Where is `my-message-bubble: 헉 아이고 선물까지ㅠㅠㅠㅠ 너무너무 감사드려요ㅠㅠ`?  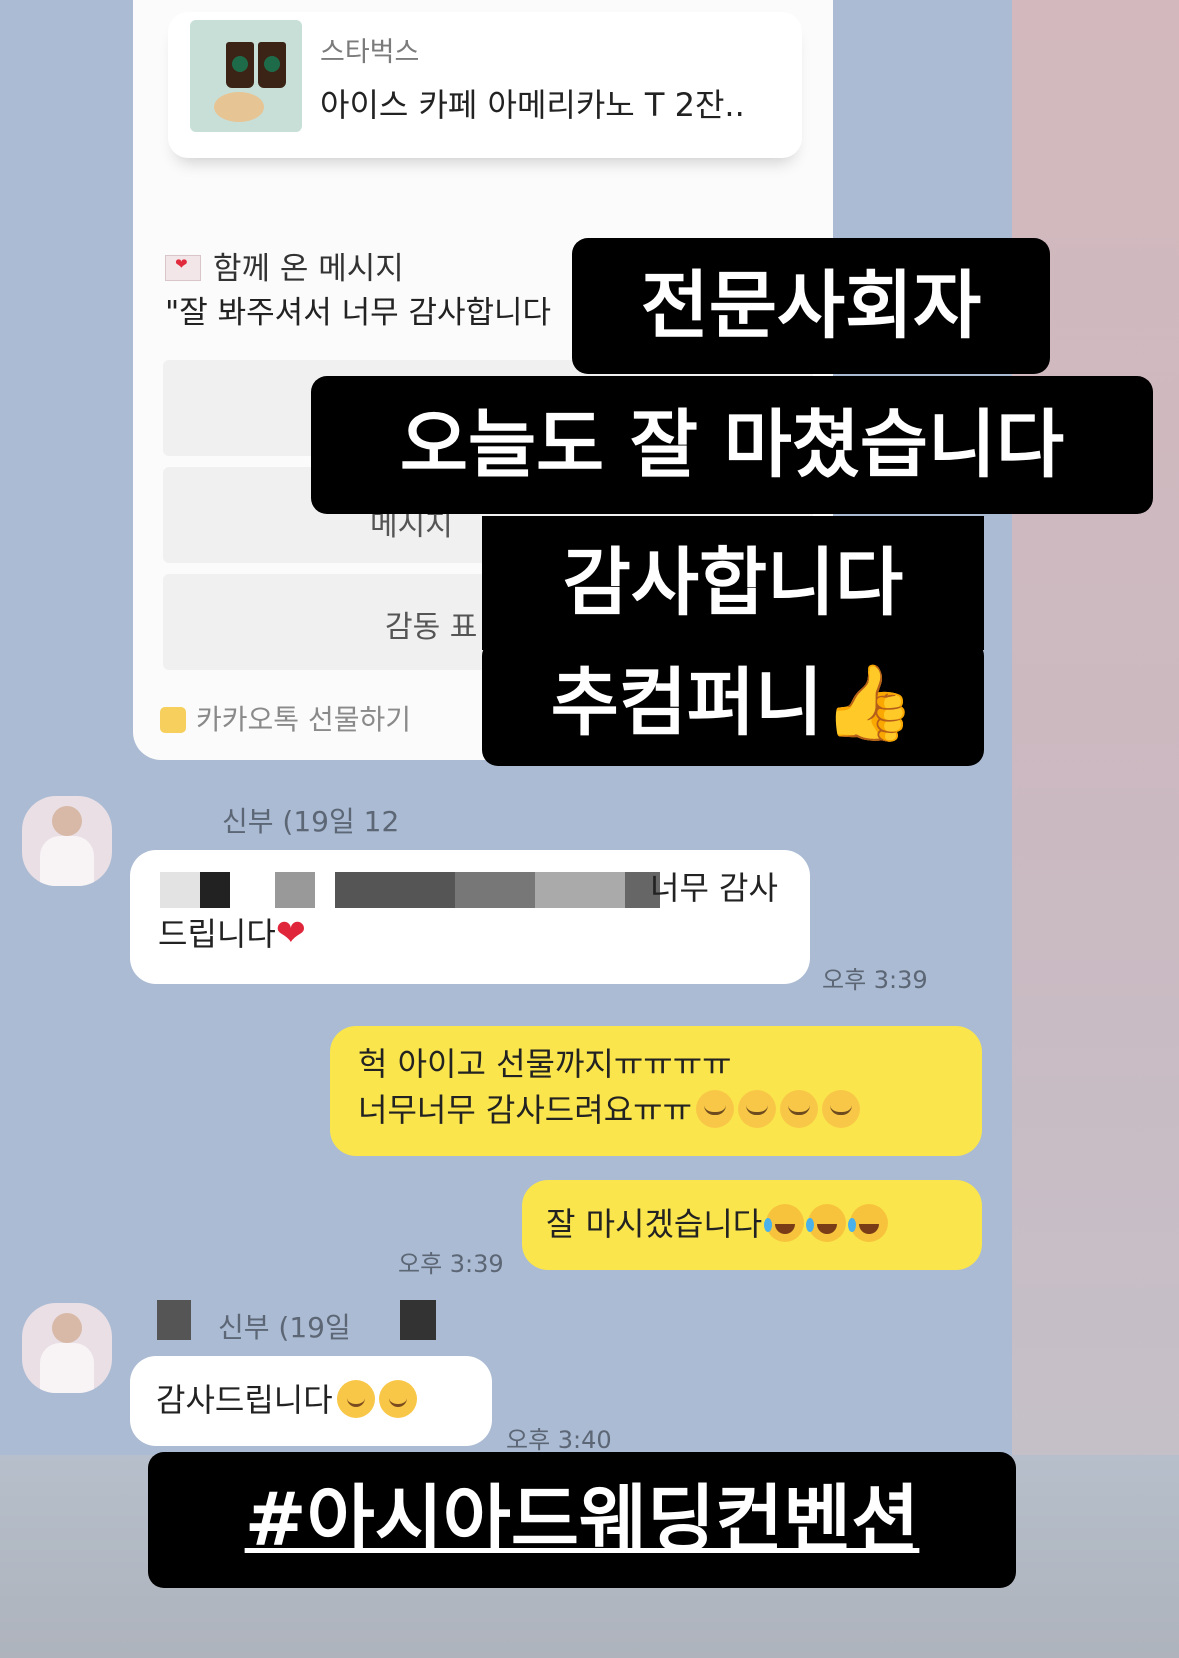 my-message-bubble: 헉 아이고 선물까지ㅠㅠㅠㅠ 너무너무 감사드려요ㅠㅠ is located at coordinates (656, 1091).